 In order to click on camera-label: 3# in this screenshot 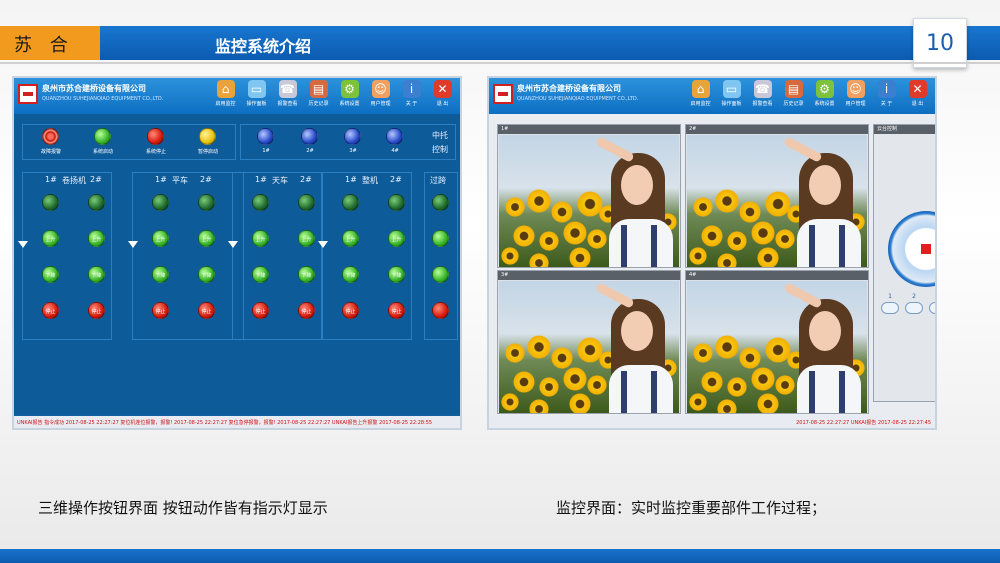, I will do `click(589, 275)`.